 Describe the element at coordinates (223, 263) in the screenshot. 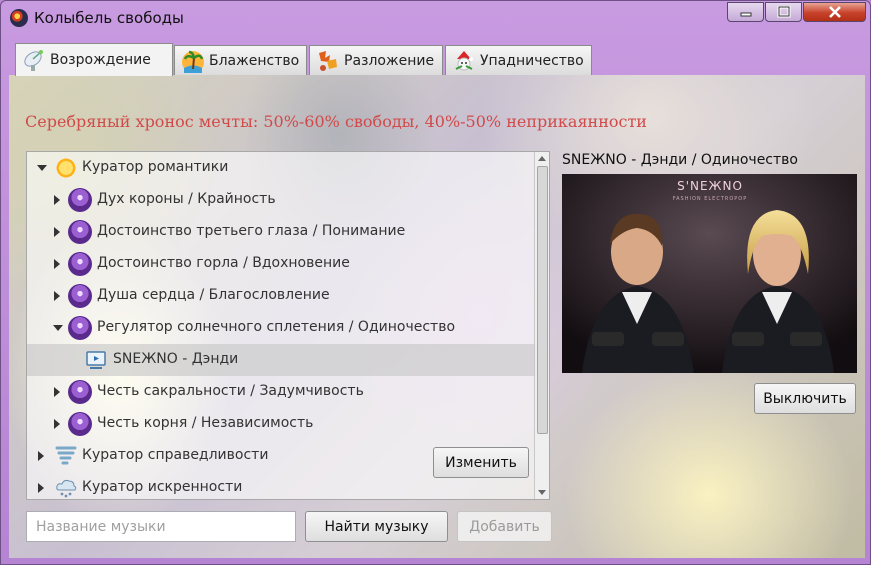

I see `tree-item-label: Достоинство горла / Вдохновение` at that location.